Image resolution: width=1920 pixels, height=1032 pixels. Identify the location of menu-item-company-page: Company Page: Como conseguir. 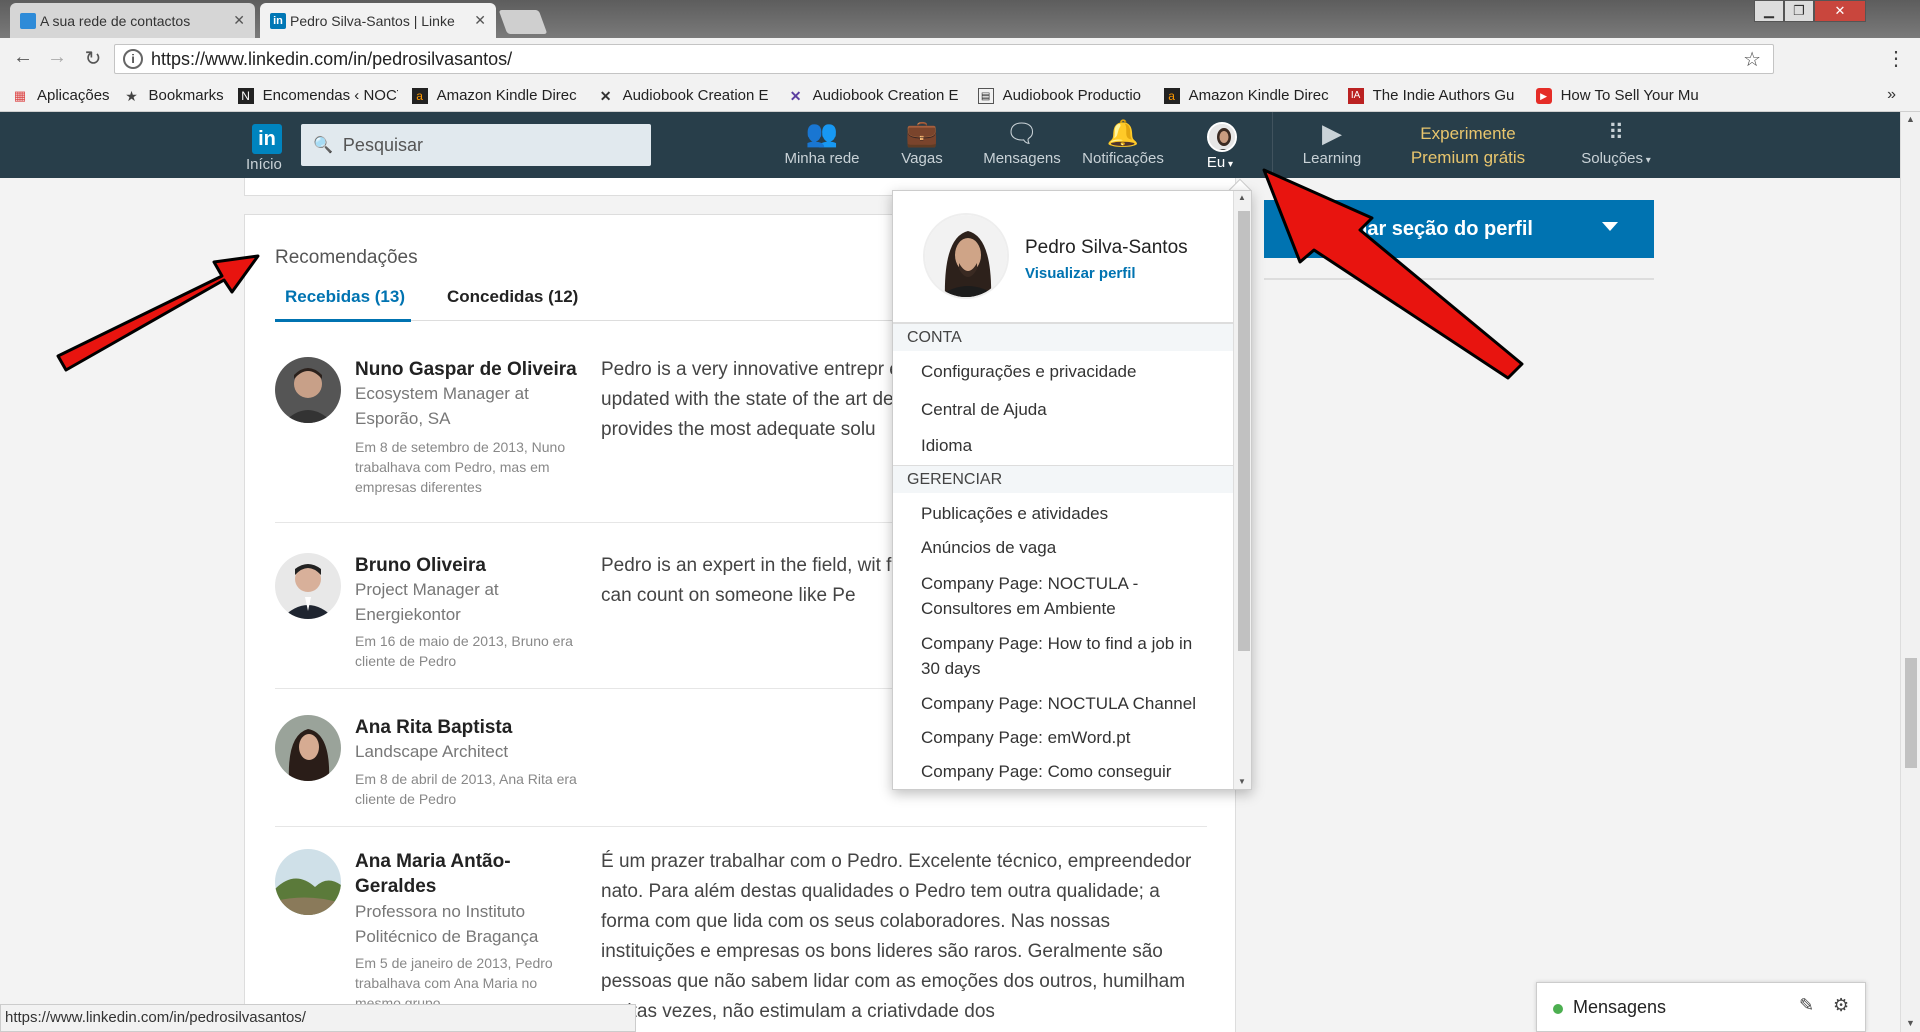
(1071, 771).